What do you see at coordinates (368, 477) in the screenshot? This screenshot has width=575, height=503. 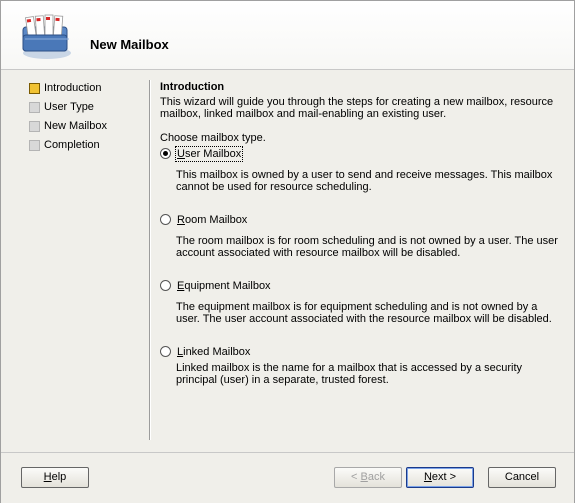 I see `back-button: < Back` at bounding box center [368, 477].